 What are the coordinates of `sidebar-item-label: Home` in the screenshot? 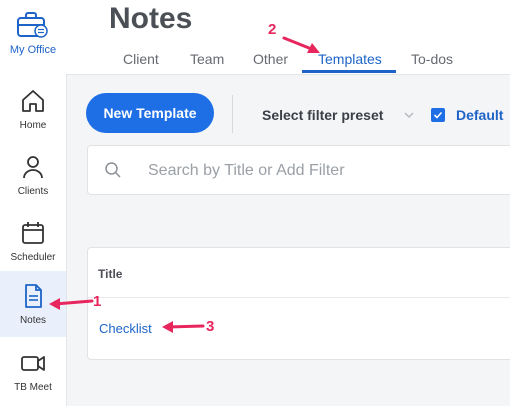 It's located at (33, 125).